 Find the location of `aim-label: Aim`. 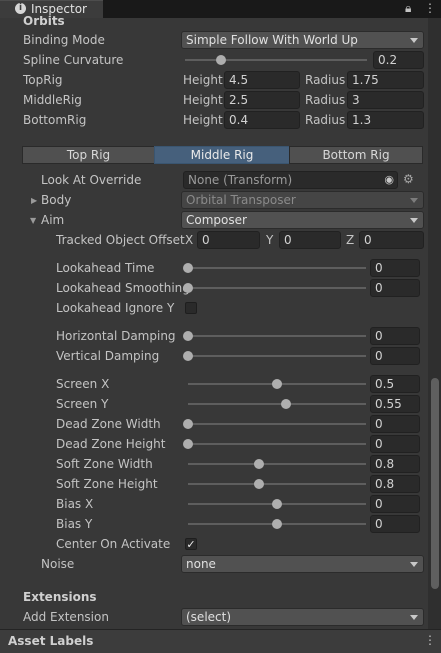

aim-label: Aim is located at coordinates (53, 220).